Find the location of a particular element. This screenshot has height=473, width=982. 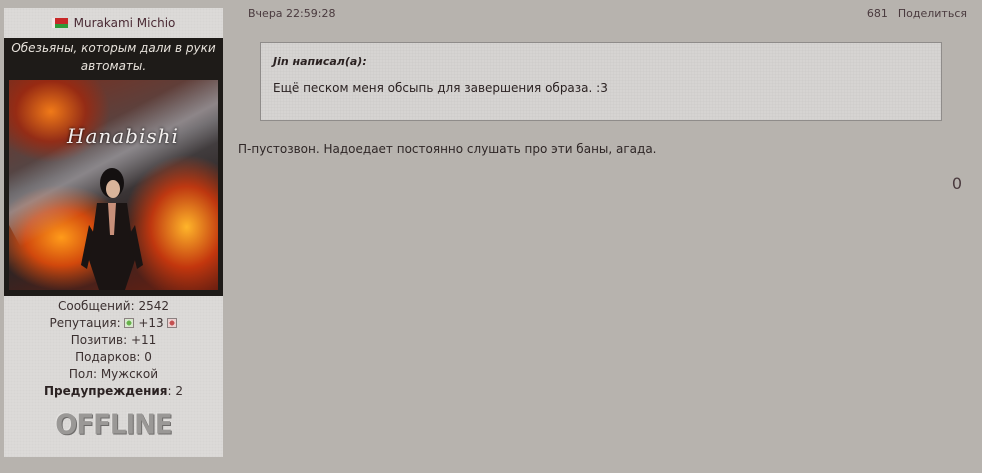

positive-row: Позитив: +11 is located at coordinates (113, 340).